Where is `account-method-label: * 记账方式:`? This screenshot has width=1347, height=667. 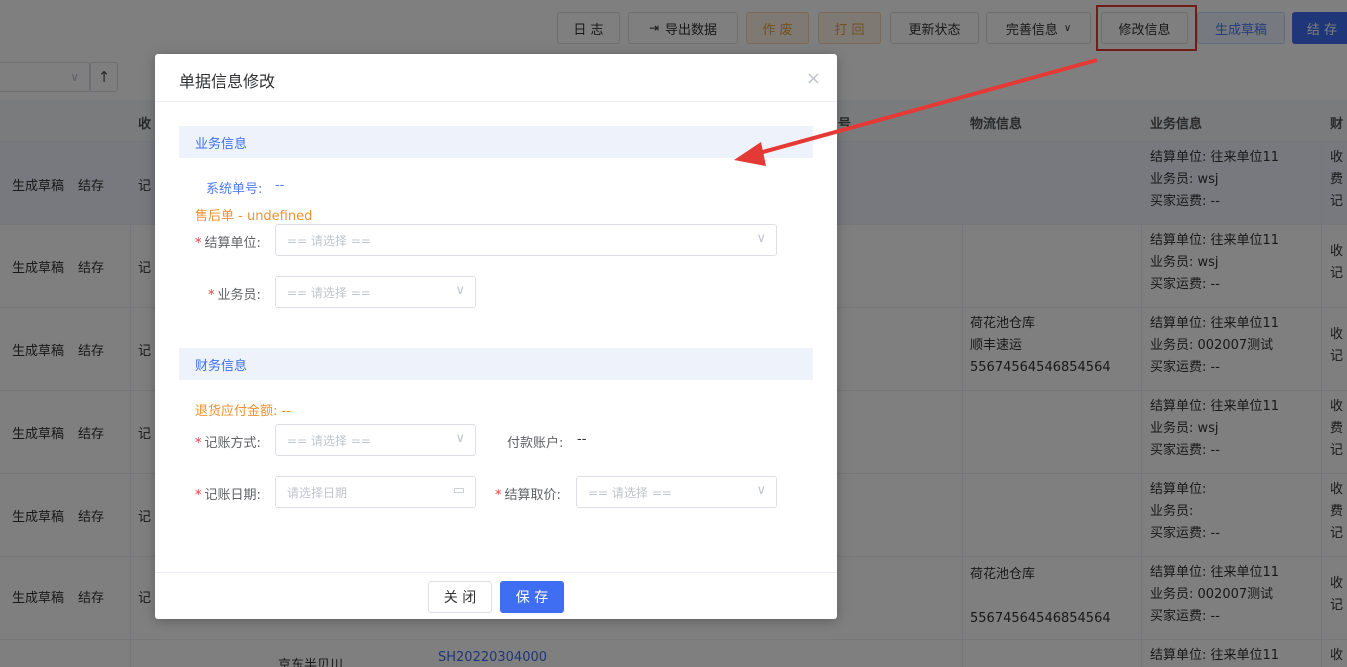 account-method-label: * 记账方式: is located at coordinates (228, 441).